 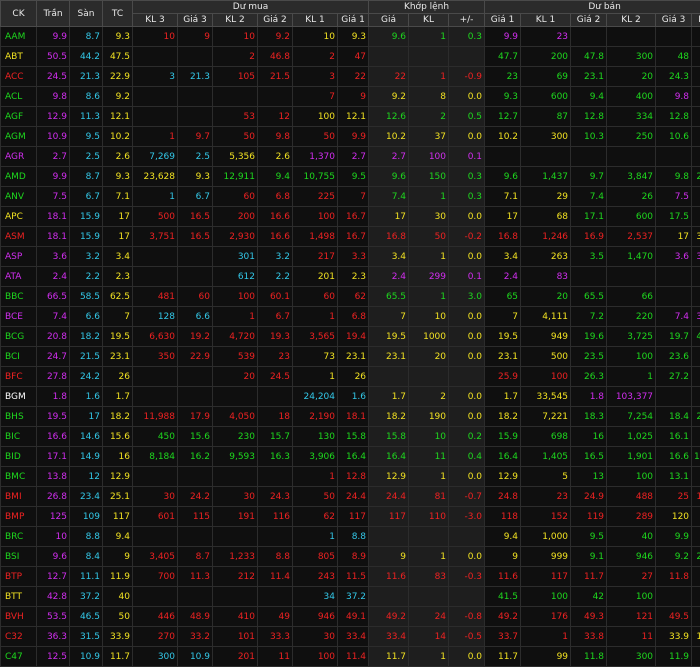 What do you see at coordinates (19, 357) in the screenshot?
I see `symbol-cell: BCI` at bounding box center [19, 357].